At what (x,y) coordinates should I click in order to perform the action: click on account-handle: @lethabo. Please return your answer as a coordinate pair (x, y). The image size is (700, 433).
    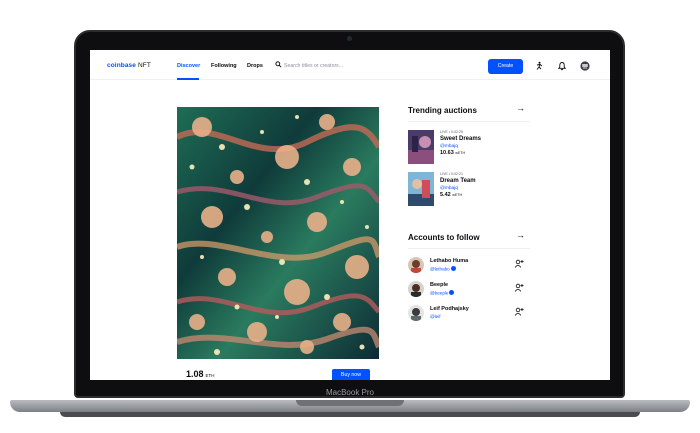
    Looking at the image, I should click on (449, 269).